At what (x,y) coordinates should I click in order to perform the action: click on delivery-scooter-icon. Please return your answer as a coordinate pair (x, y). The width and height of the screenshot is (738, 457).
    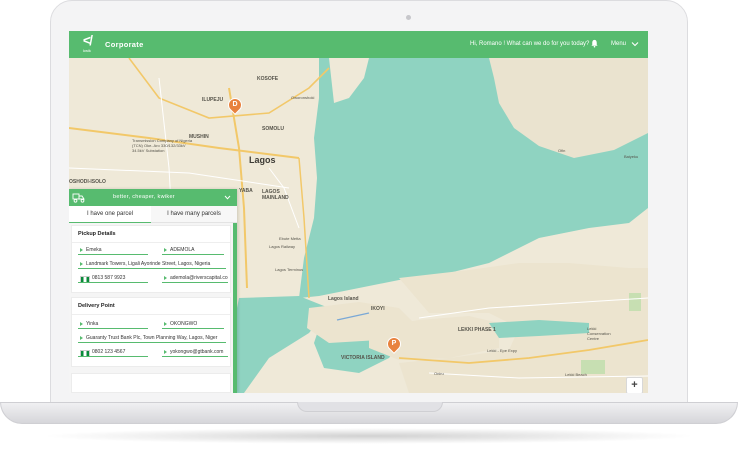
    Looking at the image, I should click on (78, 198).